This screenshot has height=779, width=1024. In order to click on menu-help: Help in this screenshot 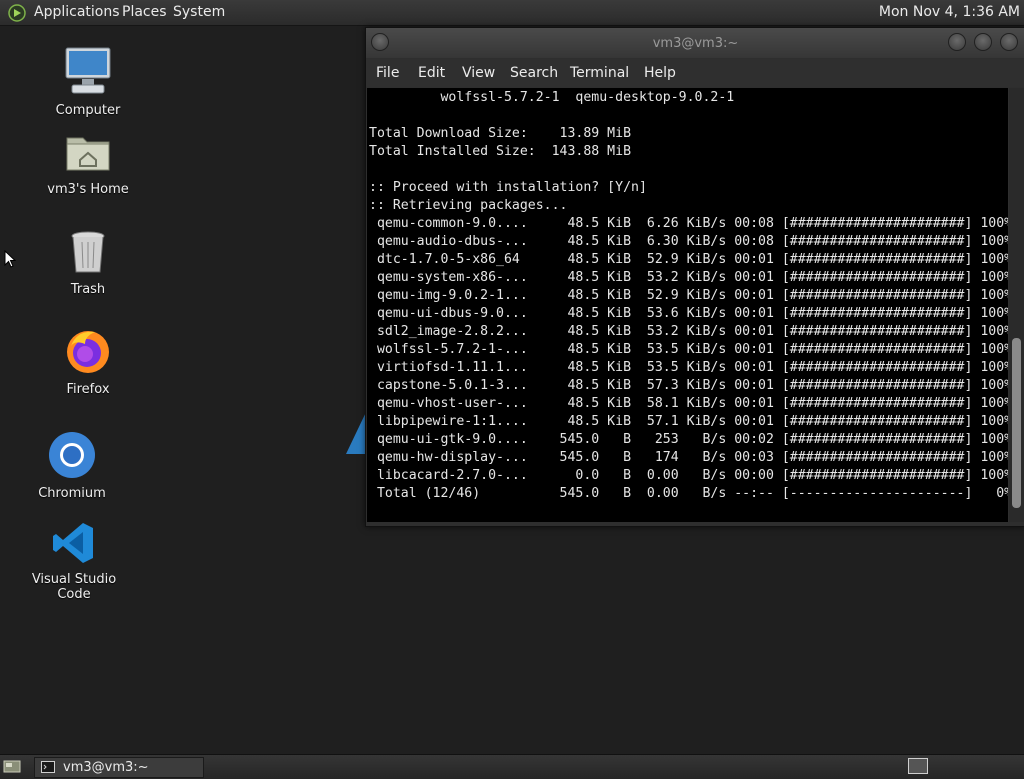, I will do `click(660, 73)`.